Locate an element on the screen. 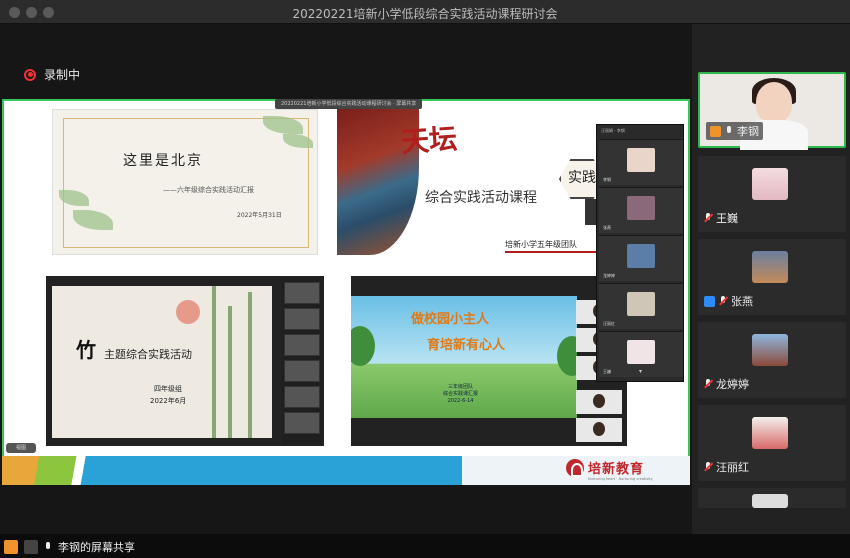 This screenshot has width=850, height=558. panel-tile: 汪丽红 is located at coordinates (641, 306).